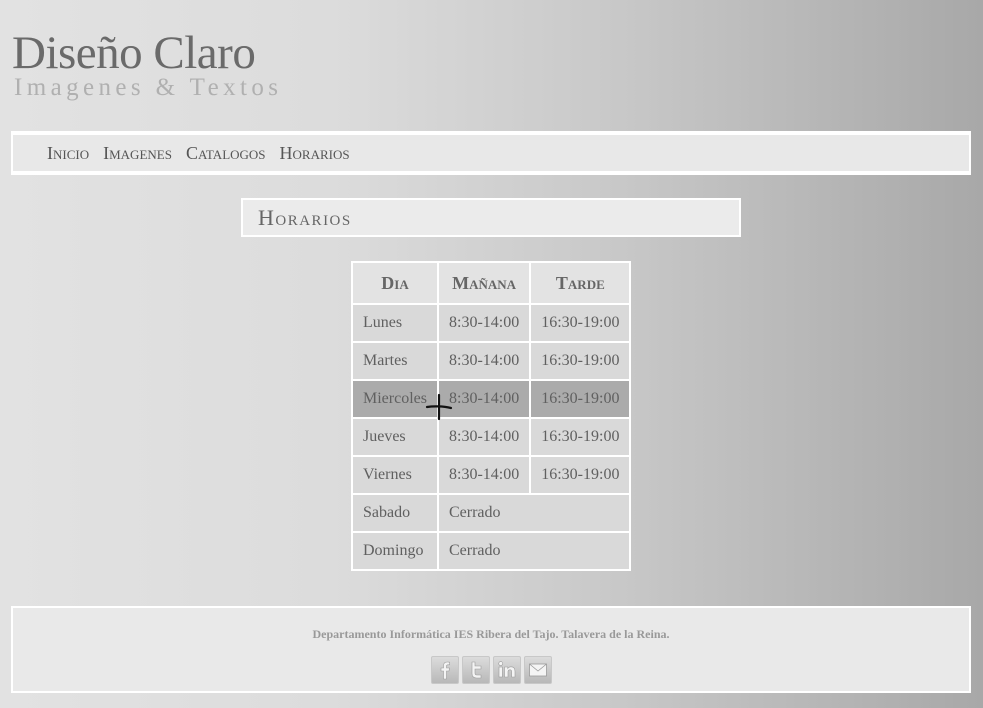  What do you see at coordinates (148, 87) in the screenshot?
I see `logo-subtitle: Imagenes & Textos` at bounding box center [148, 87].